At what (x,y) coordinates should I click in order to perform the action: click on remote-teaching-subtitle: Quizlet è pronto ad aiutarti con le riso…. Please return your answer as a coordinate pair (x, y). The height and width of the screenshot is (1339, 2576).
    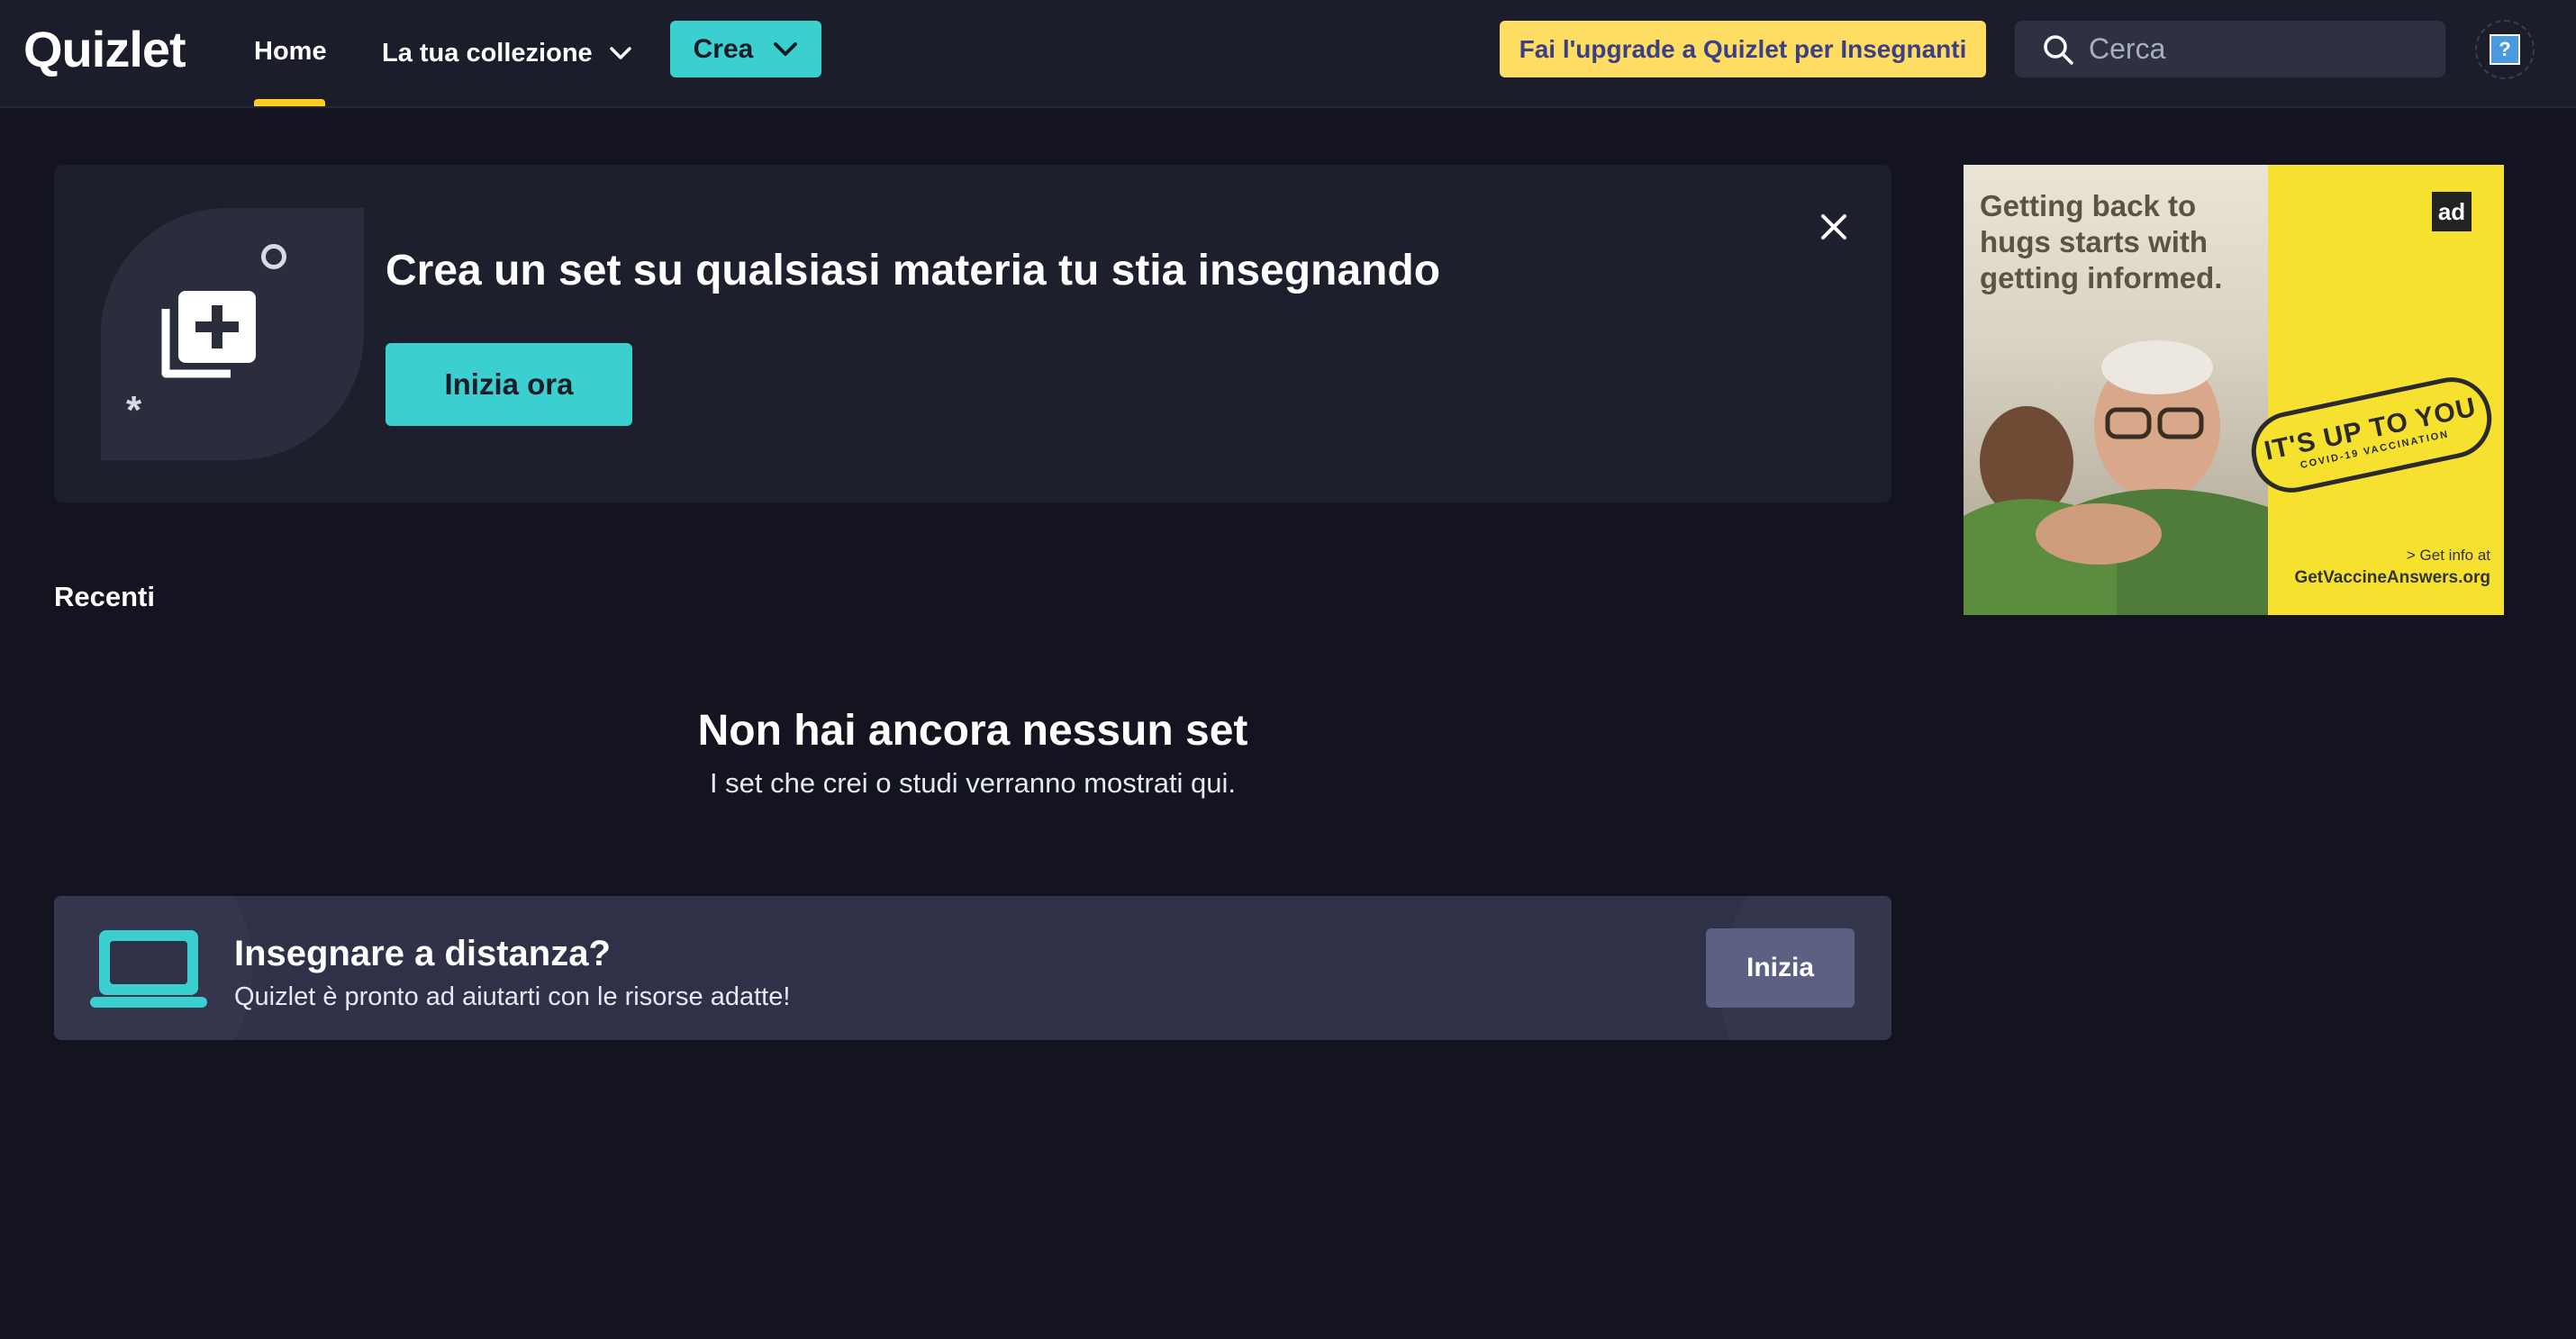
    Looking at the image, I should click on (512, 997).